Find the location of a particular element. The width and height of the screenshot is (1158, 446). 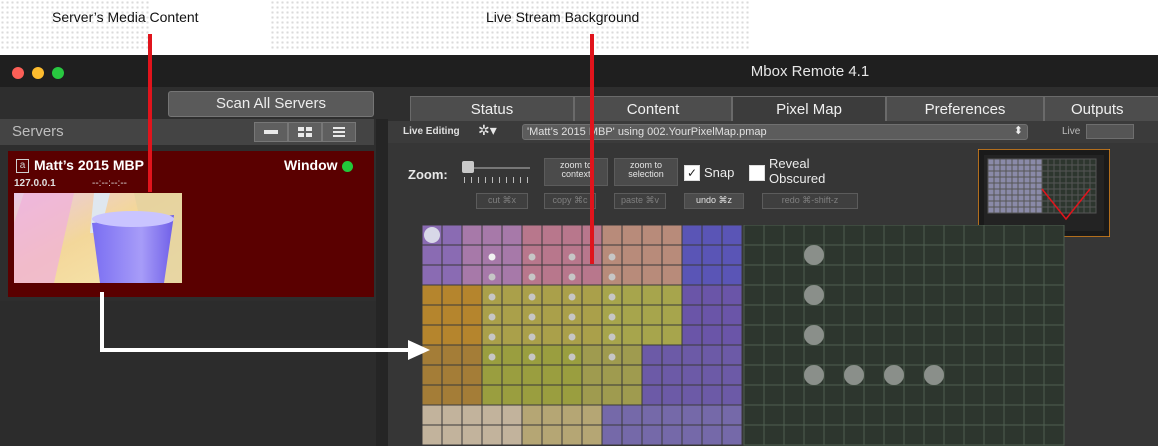

live-toggle is located at coordinates (1110, 131).